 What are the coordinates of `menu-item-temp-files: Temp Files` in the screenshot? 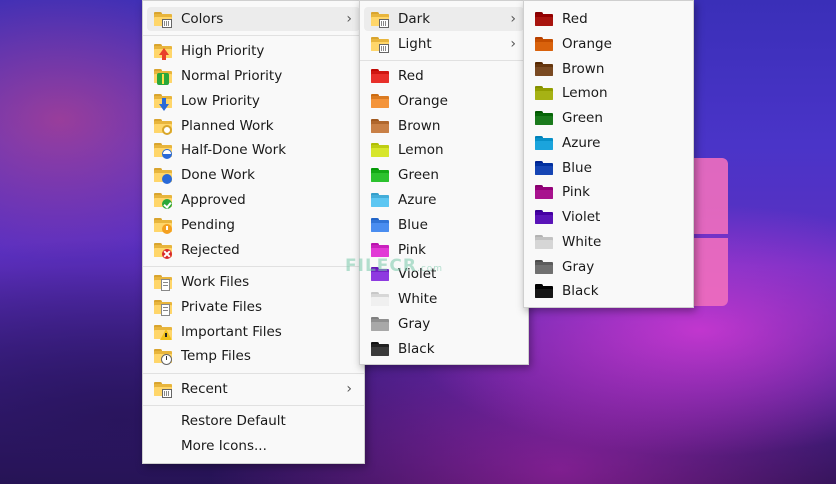 It's located at (253, 356).